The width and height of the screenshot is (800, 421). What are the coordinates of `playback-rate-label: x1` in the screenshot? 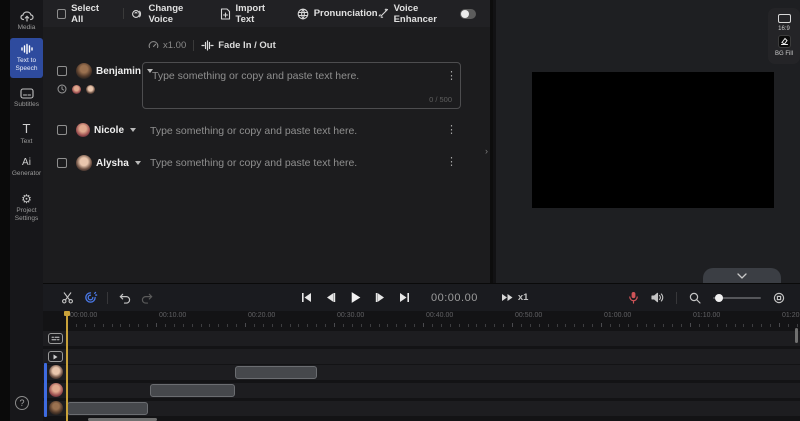 It's located at (523, 297).